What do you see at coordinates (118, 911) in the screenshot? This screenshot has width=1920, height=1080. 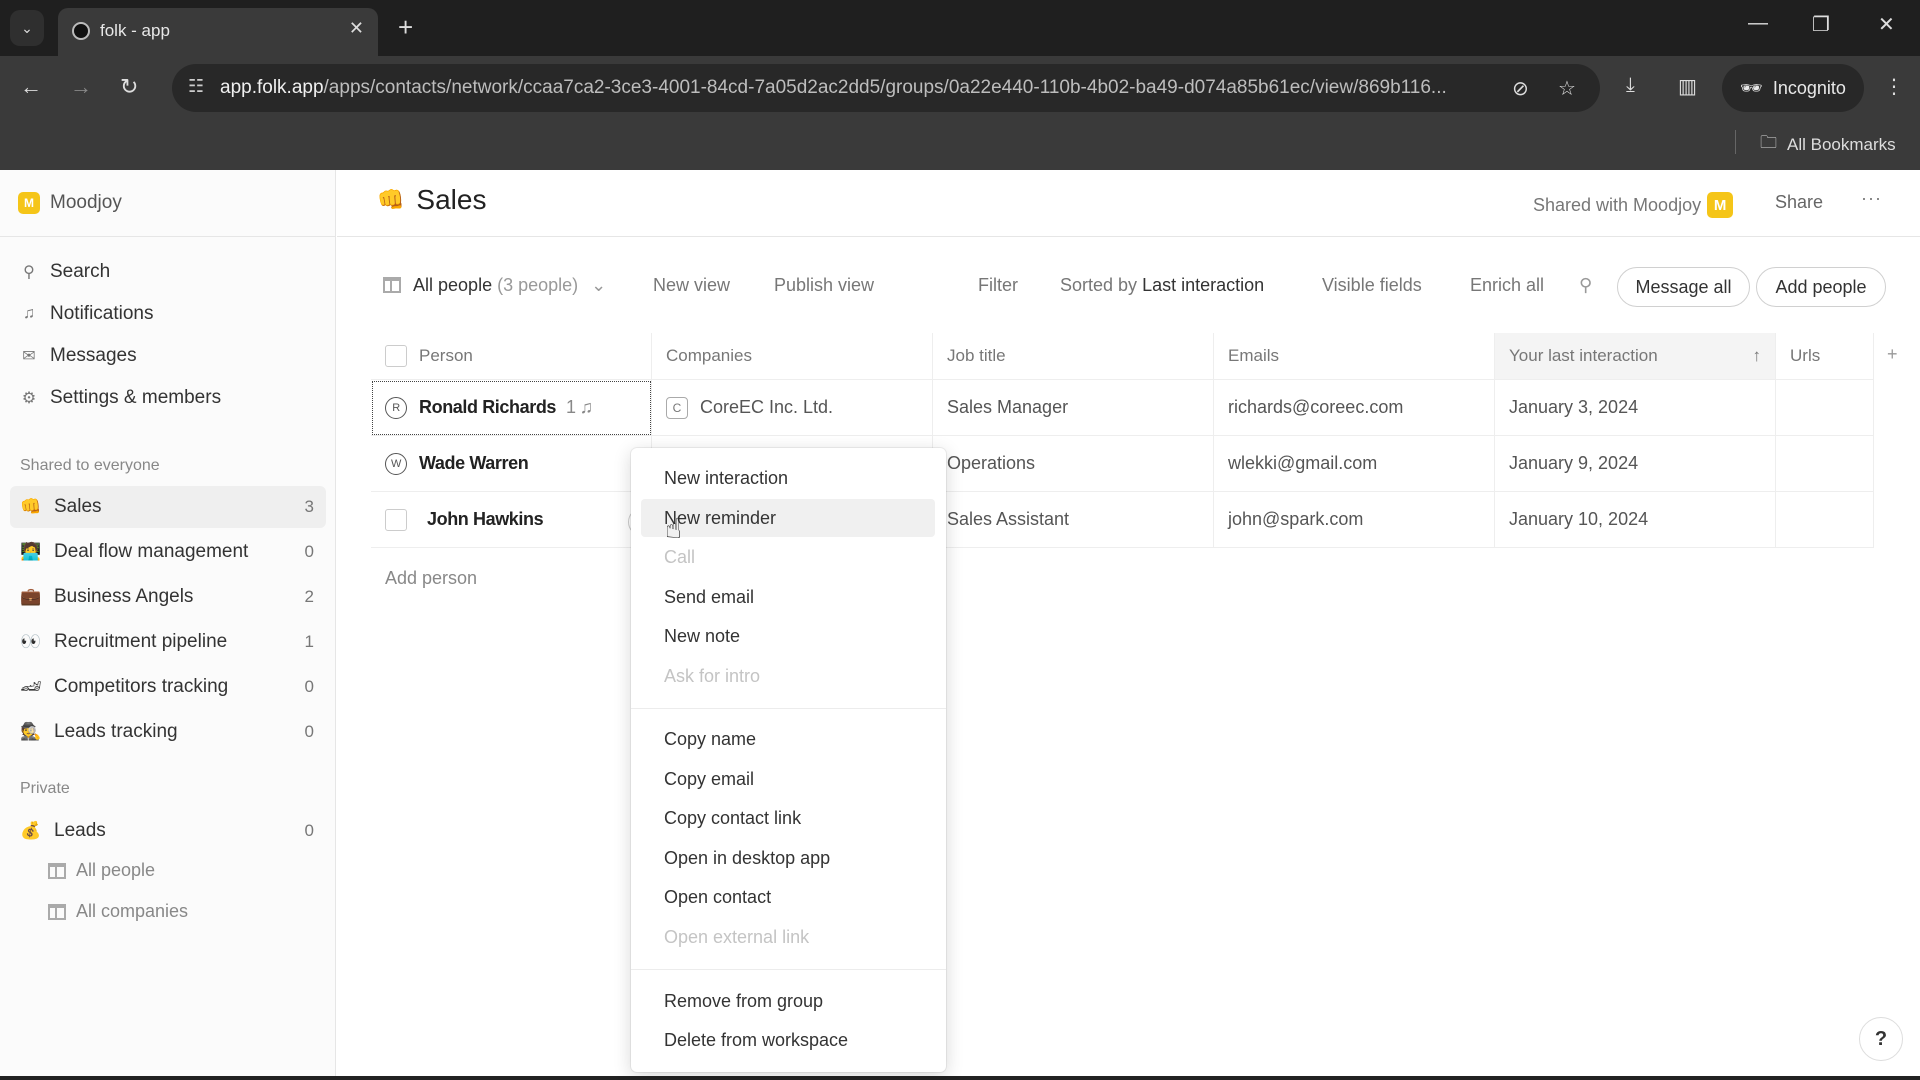 I see `sidebar-view-all-companies: All companies` at bounding box center [118, 911].